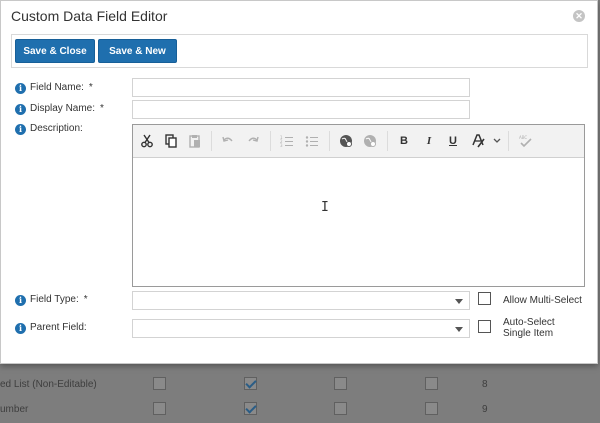 The width and height of the screenshot is (600, 423). What do you see at coordinates (300, 410) in the screenshot?
I see `table-row: umber 9` at bounding box center [300, 410].